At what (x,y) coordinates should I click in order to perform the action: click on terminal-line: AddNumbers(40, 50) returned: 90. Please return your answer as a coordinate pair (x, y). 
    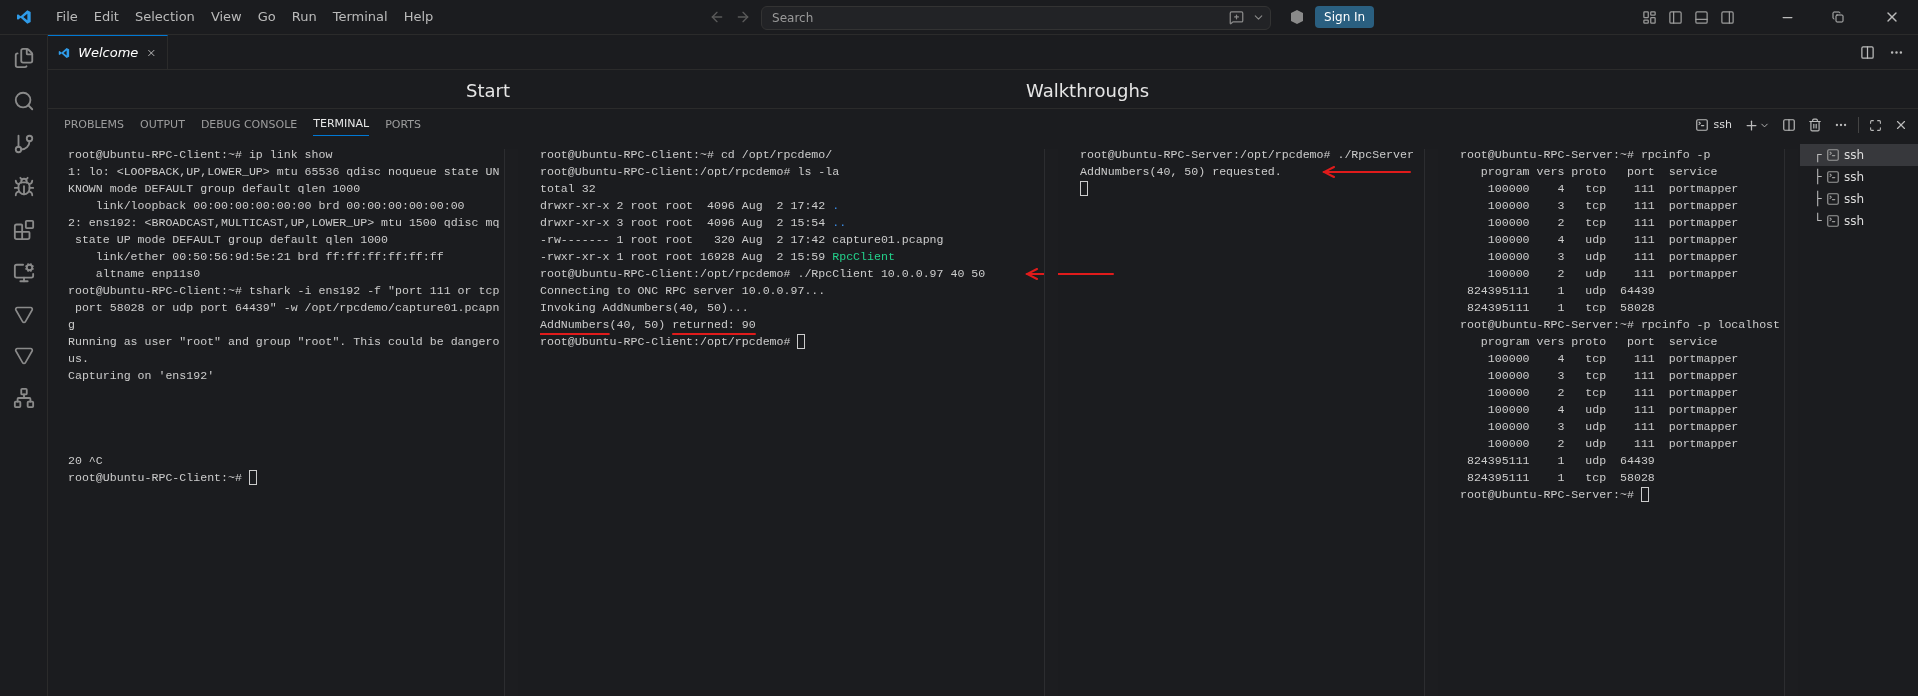
    Looking at the image, I should click on (648, 325).